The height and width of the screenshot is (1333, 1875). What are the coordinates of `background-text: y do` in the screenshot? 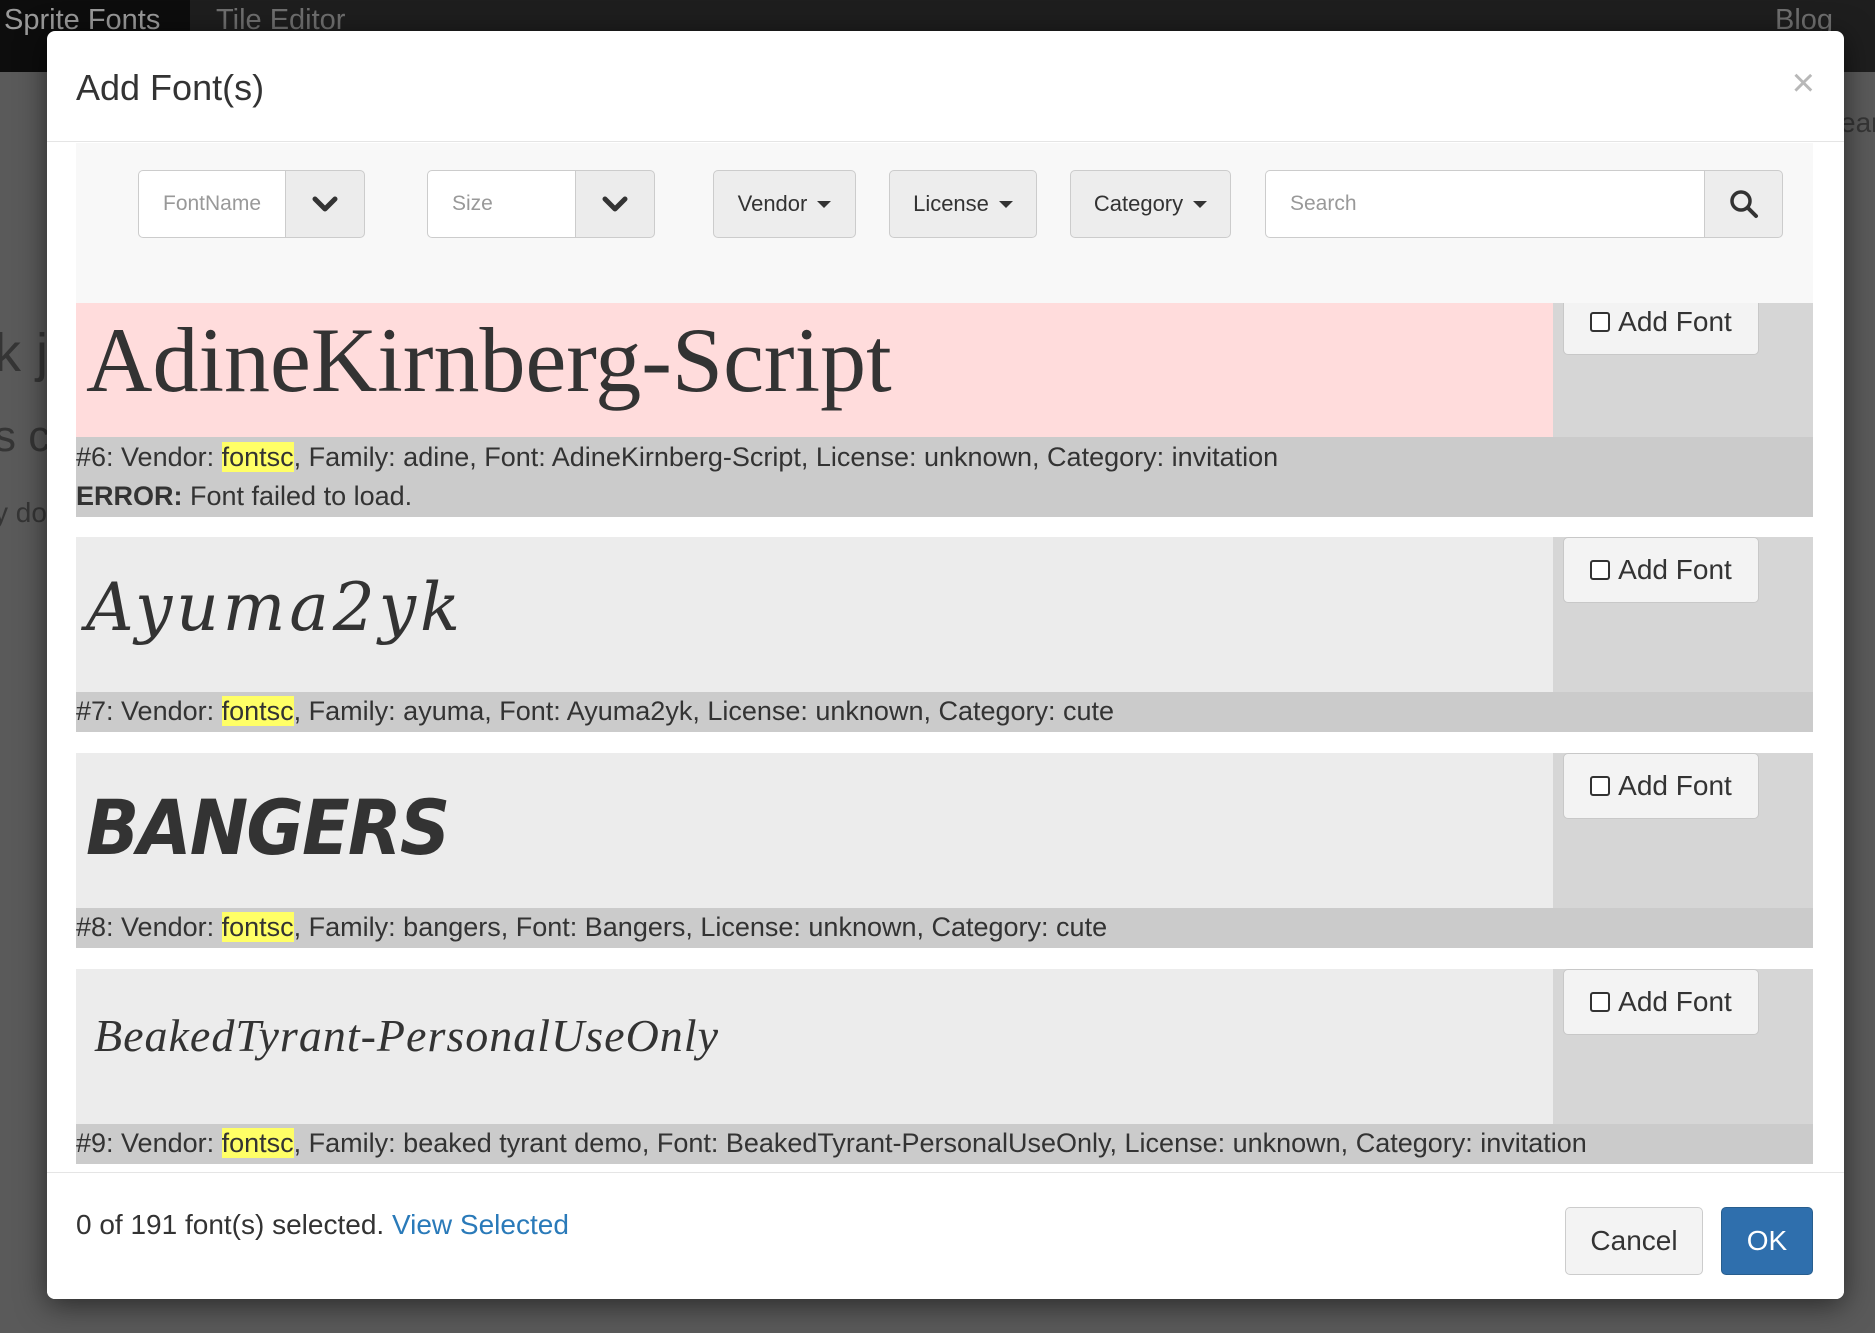 It's located at (23, 512).